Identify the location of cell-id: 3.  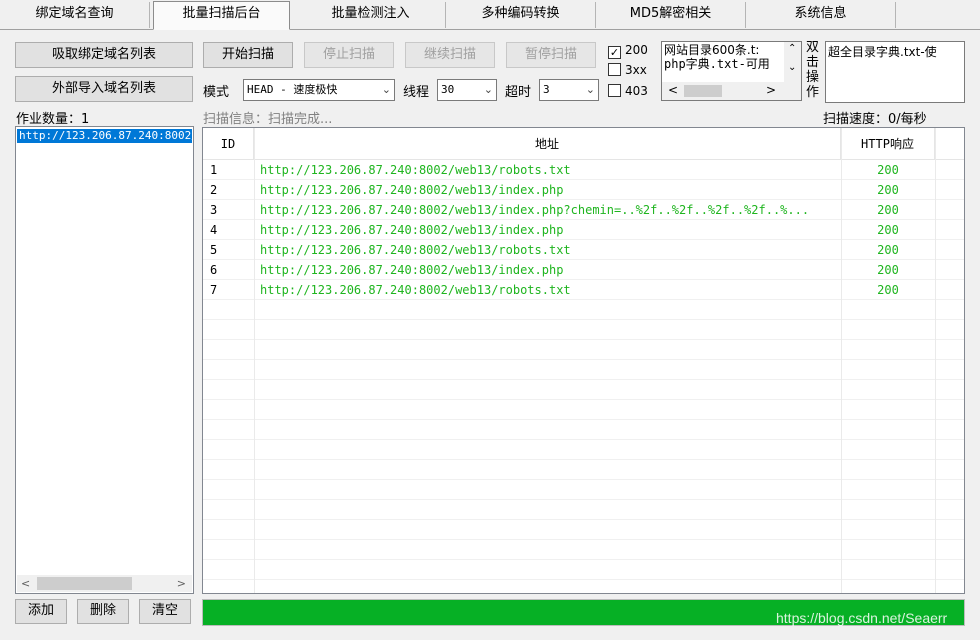
(214, 210).